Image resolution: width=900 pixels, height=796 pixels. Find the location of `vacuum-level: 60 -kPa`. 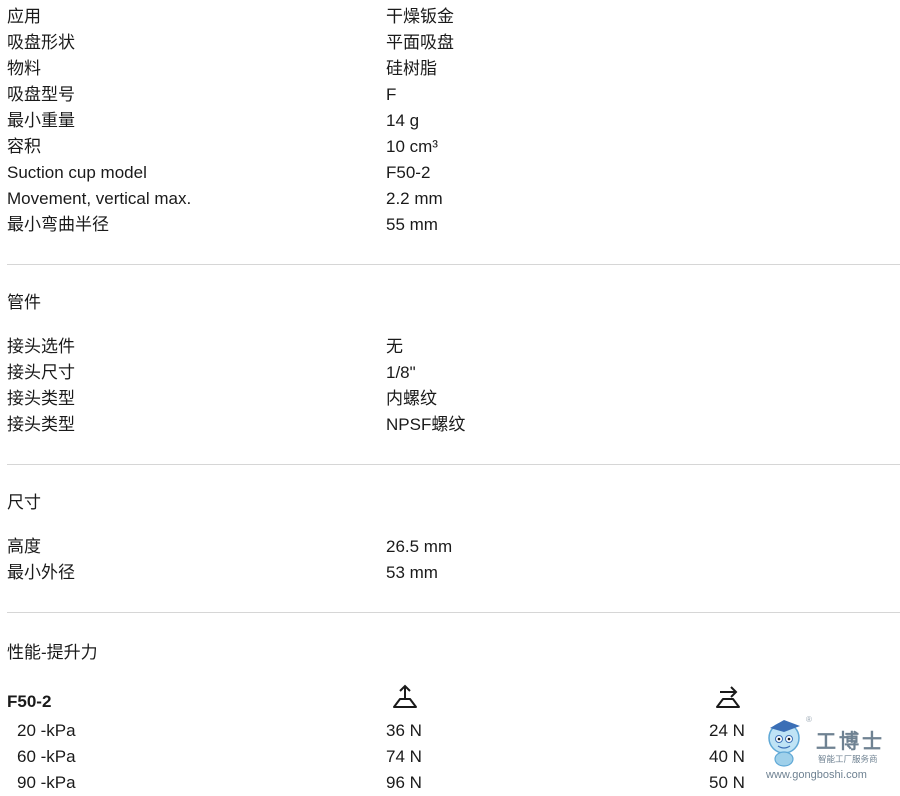

vacuum-level: 60 -kPa is located at coordinates (46, 756).